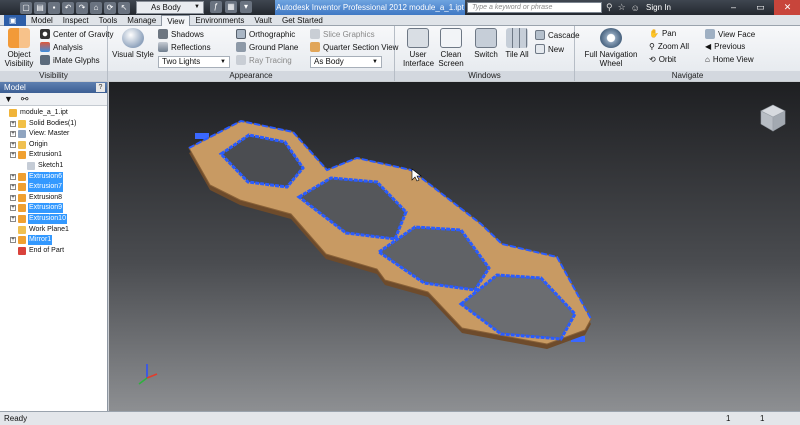 The width and height of the screenshot is (800, 425). Describe the element at coordinates (679, 7) in the screenshot. I see `sign-in-button: Sign In` at that location.